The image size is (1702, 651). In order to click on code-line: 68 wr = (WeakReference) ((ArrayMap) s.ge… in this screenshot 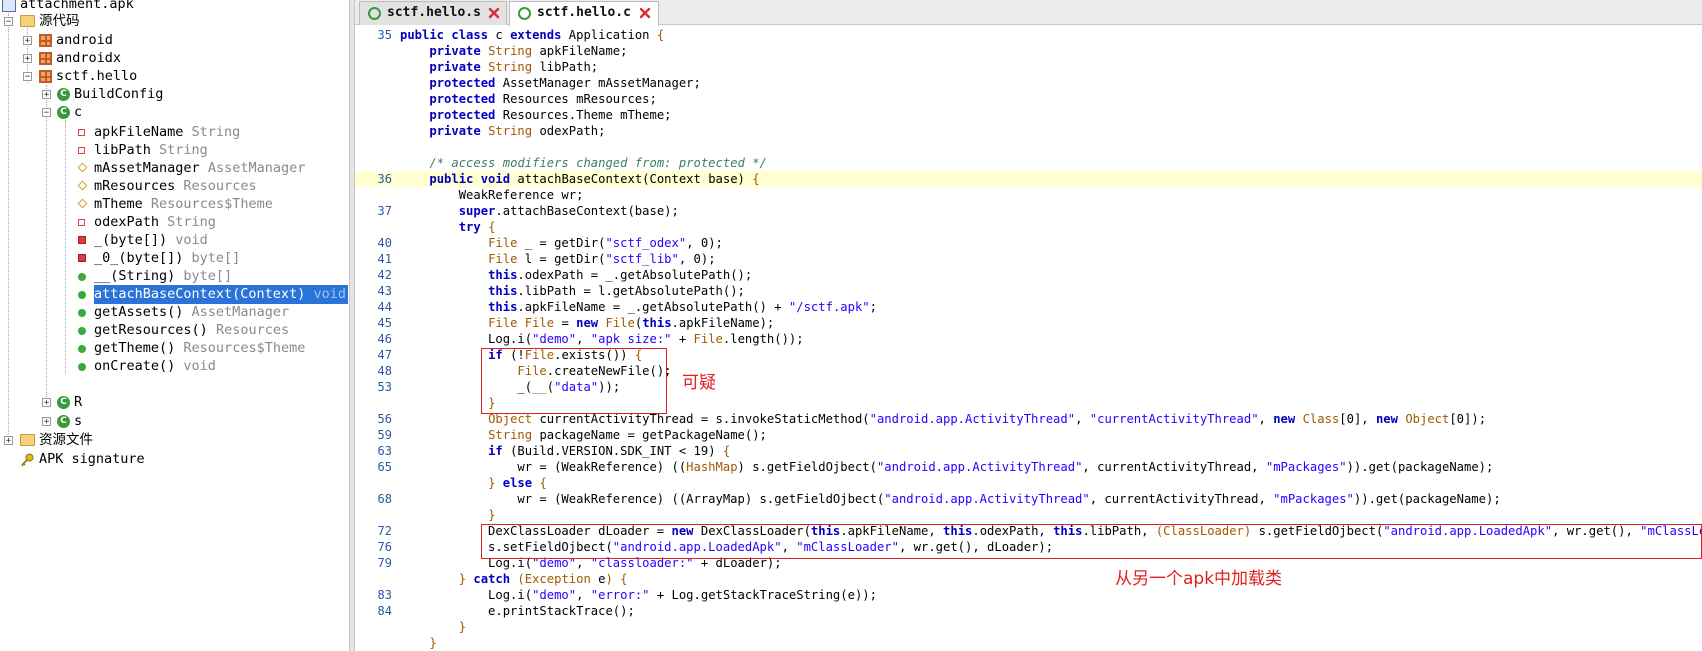, I will do `click(1028, 499)`.